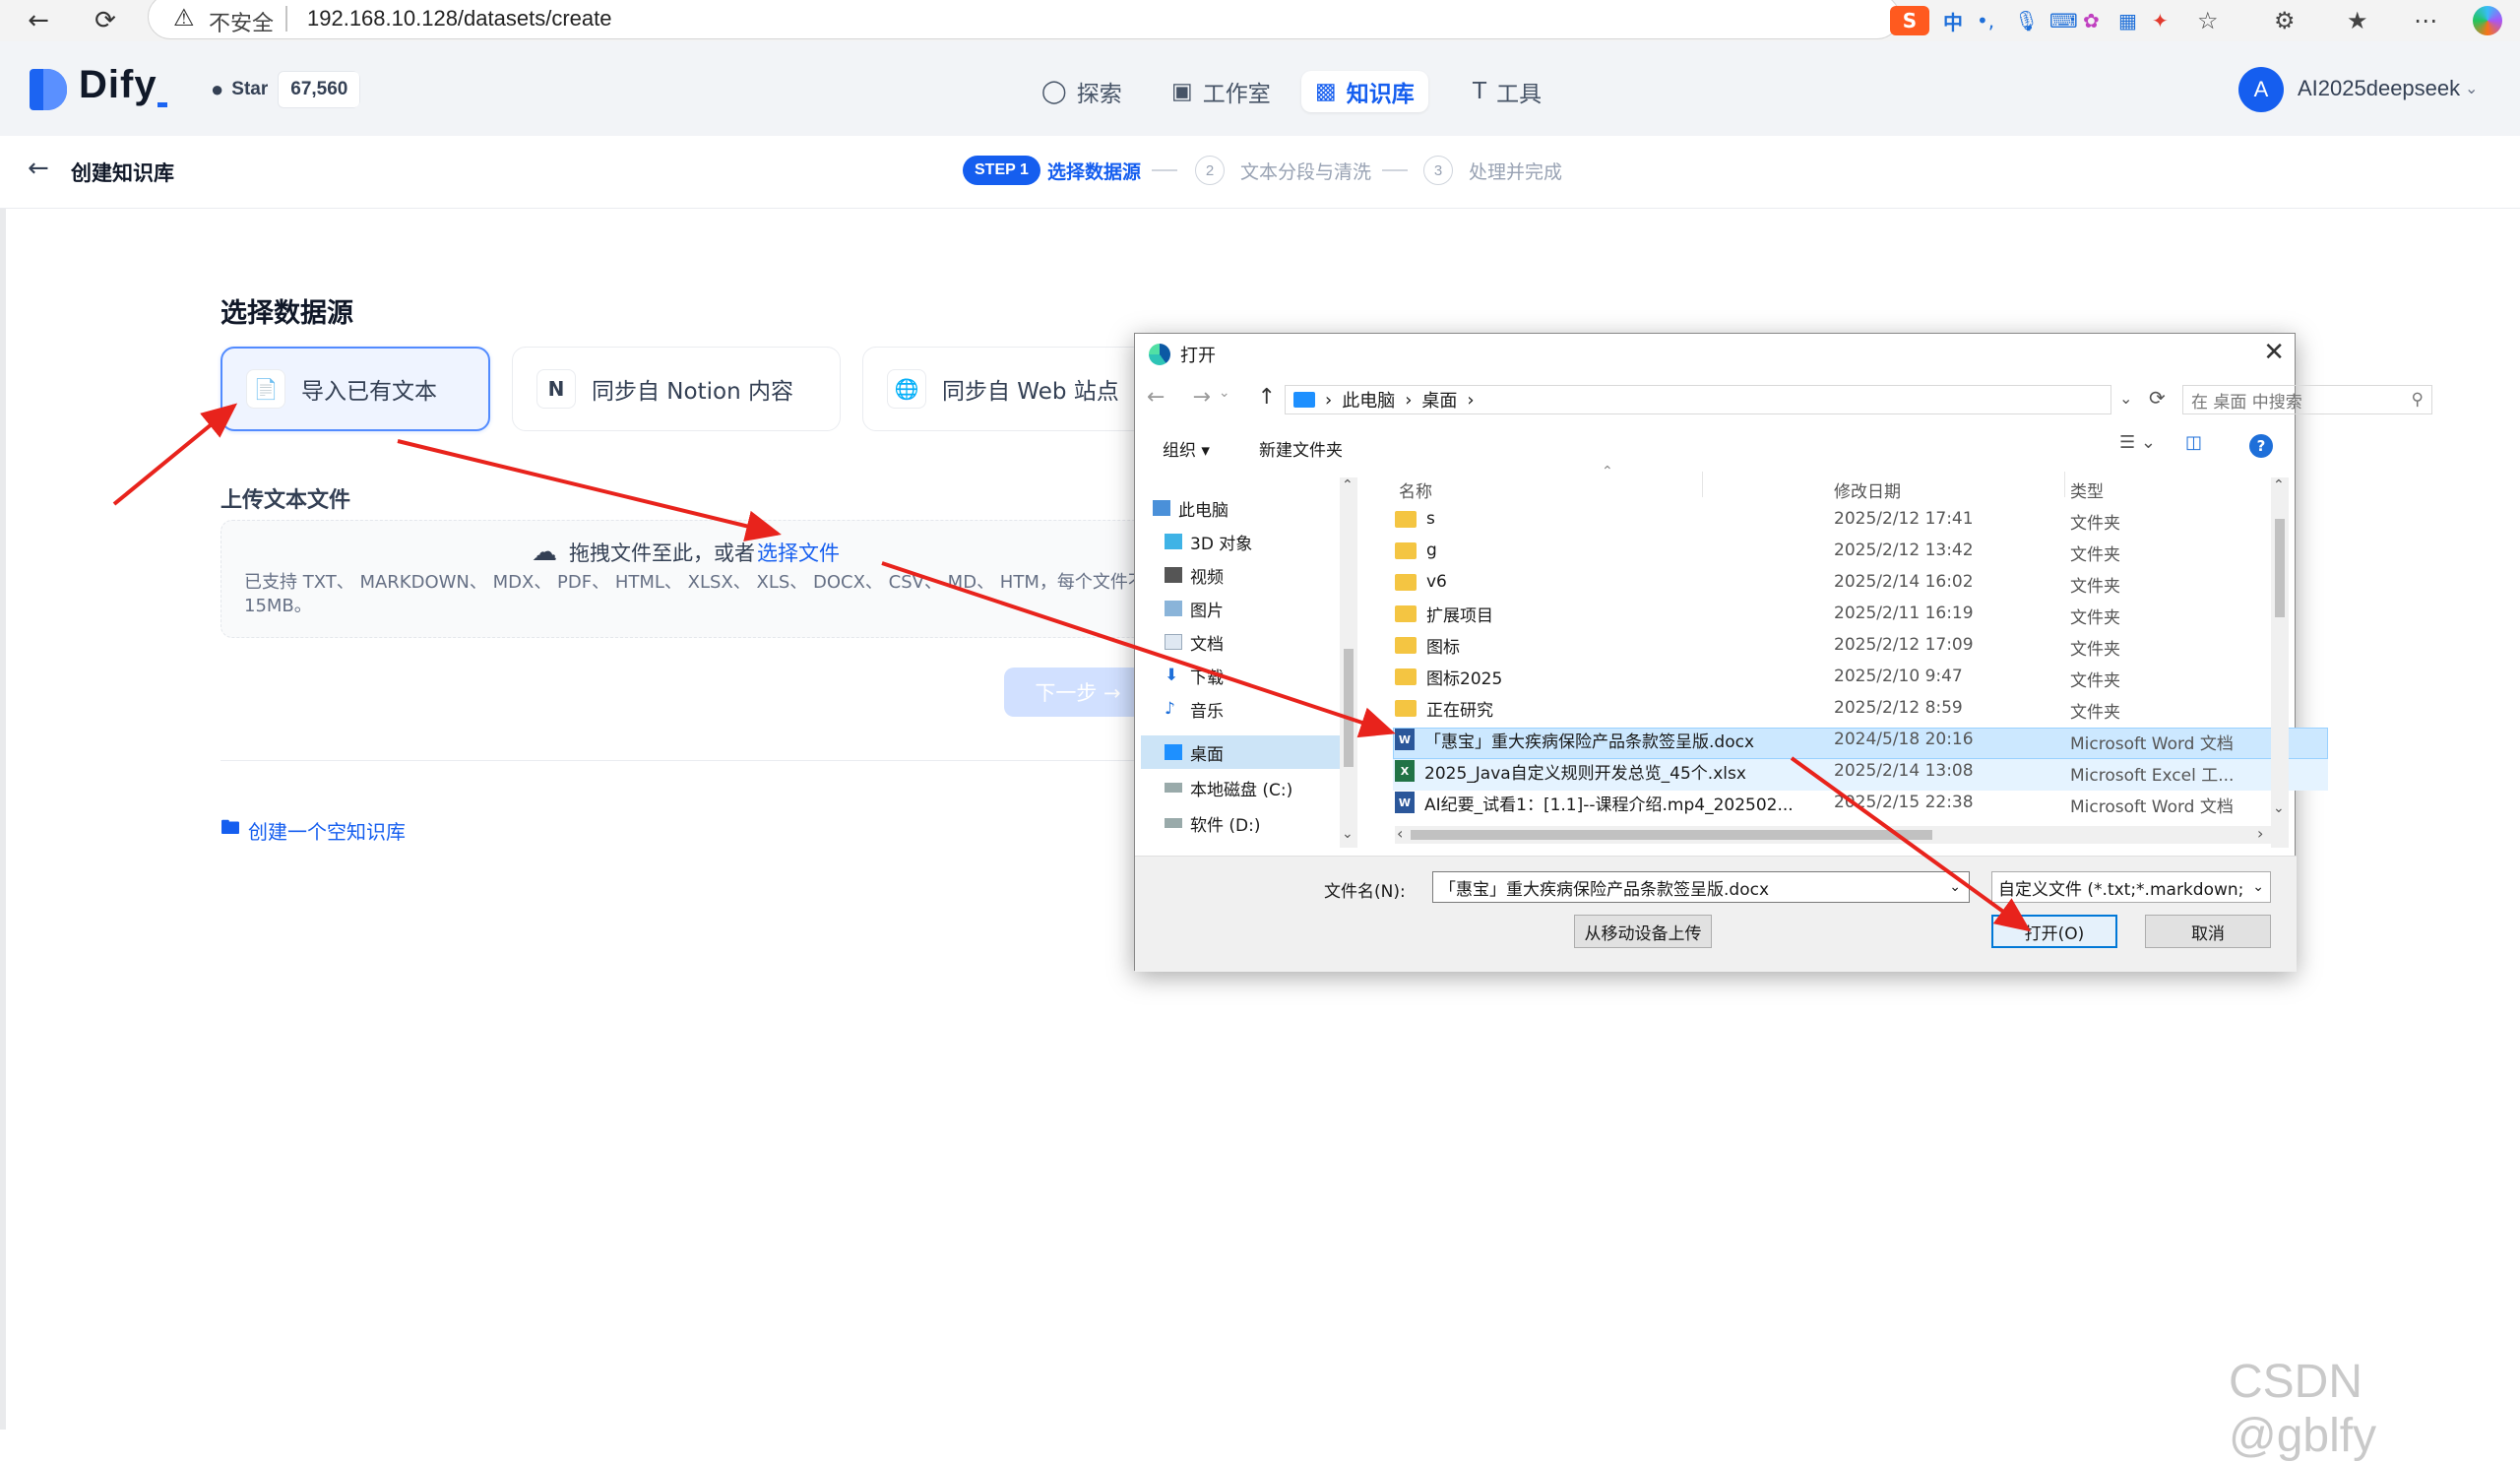 The image size is (2520, 1463). I want to click on tree-label: 下载, so click(1207, 678).